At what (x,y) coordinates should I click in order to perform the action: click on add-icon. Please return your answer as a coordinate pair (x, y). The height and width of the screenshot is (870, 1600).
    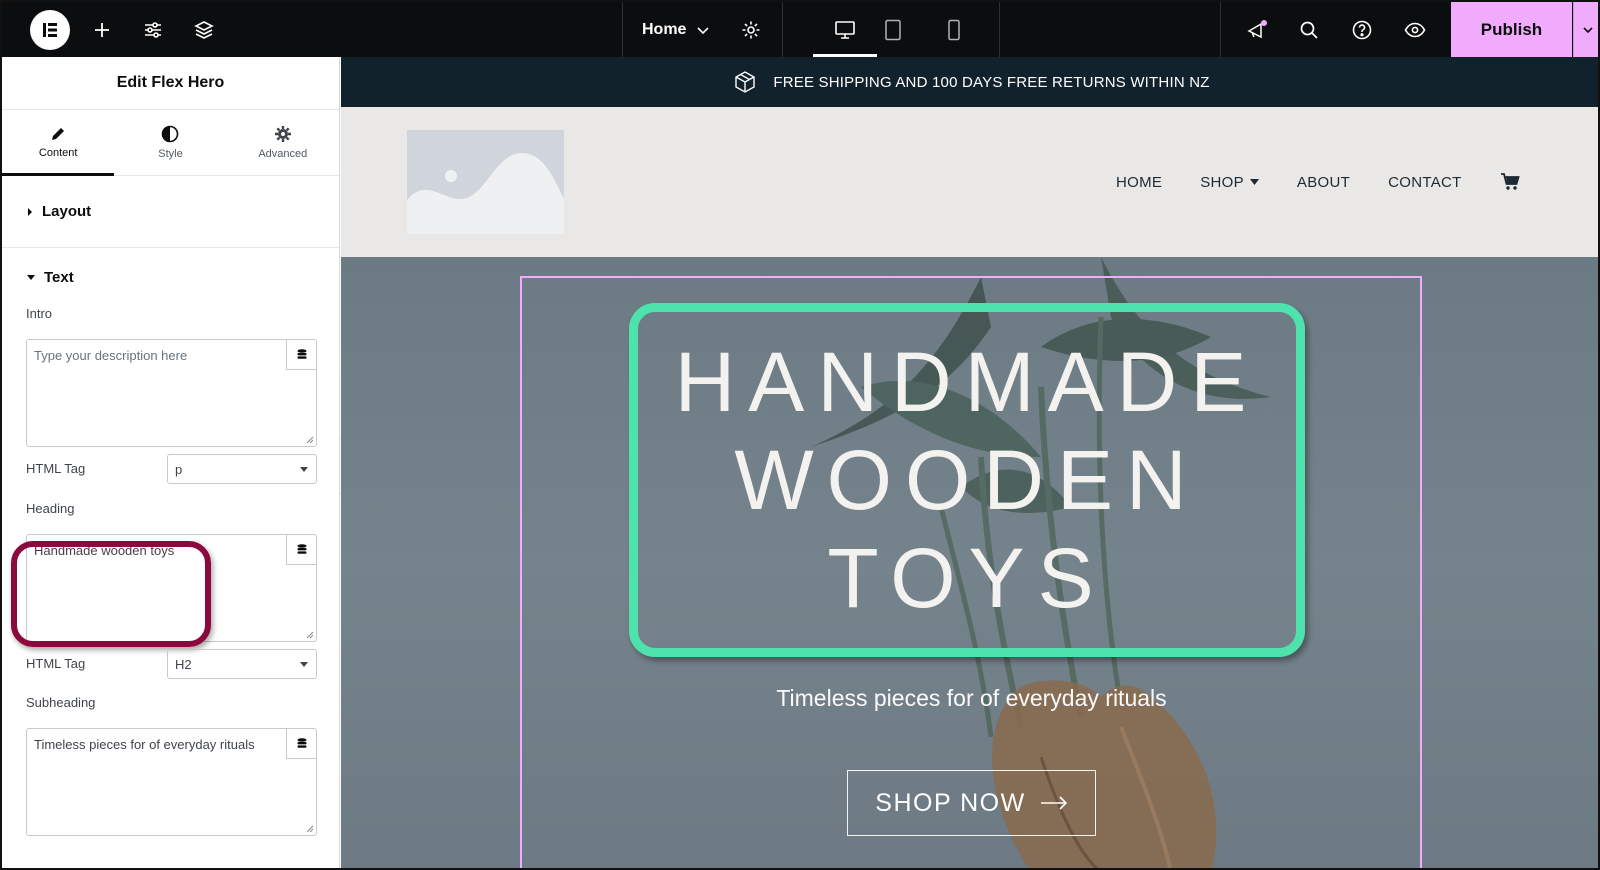
    Looking at the image, I should click on (102, 29).